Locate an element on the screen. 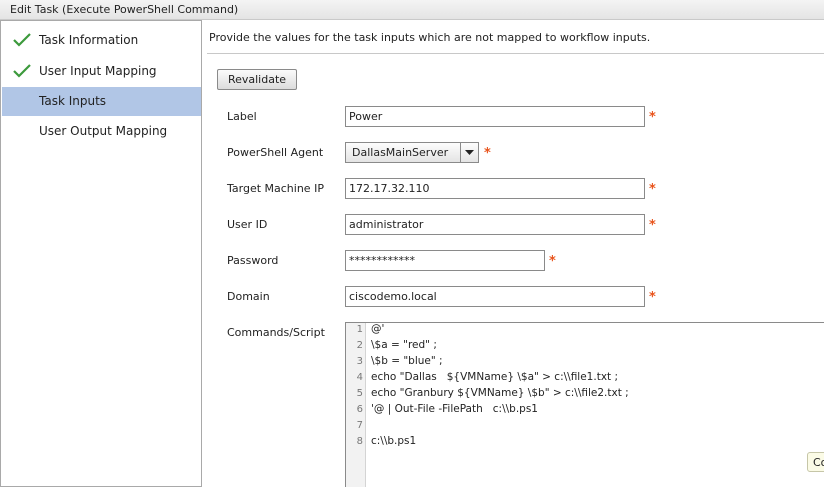  line-number: 2 is located at coordinates (359, 345).